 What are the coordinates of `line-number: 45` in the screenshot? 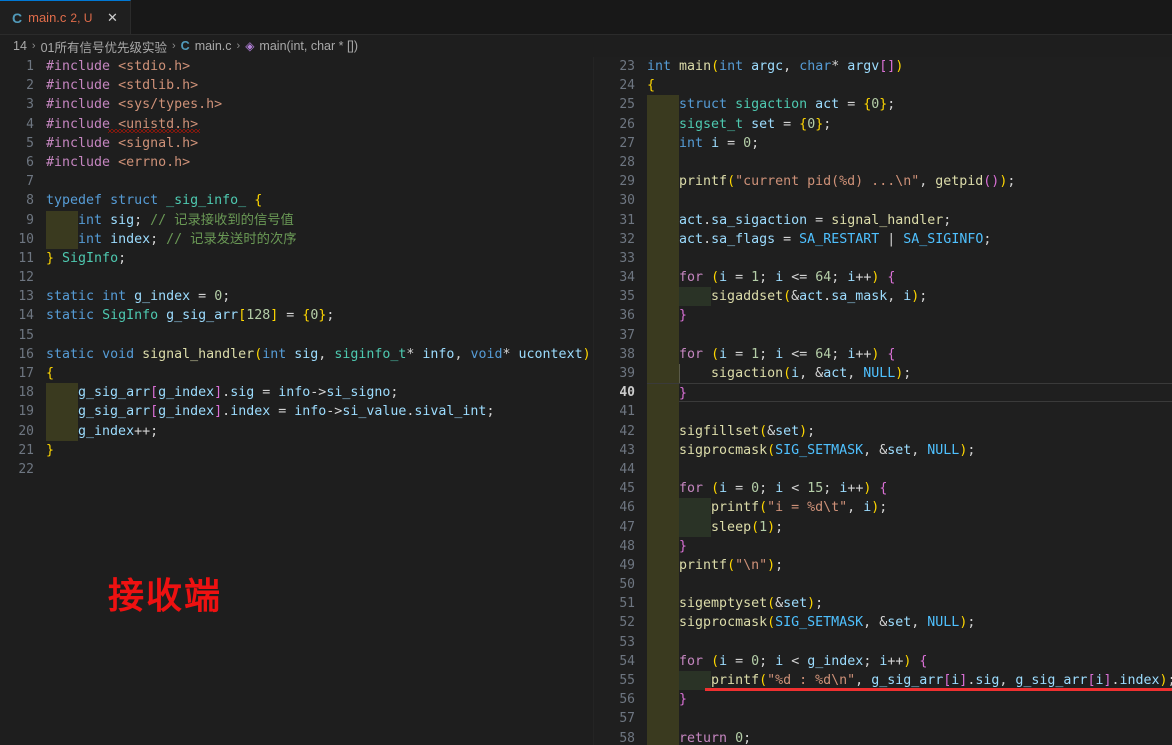 It's located at (627, 489).